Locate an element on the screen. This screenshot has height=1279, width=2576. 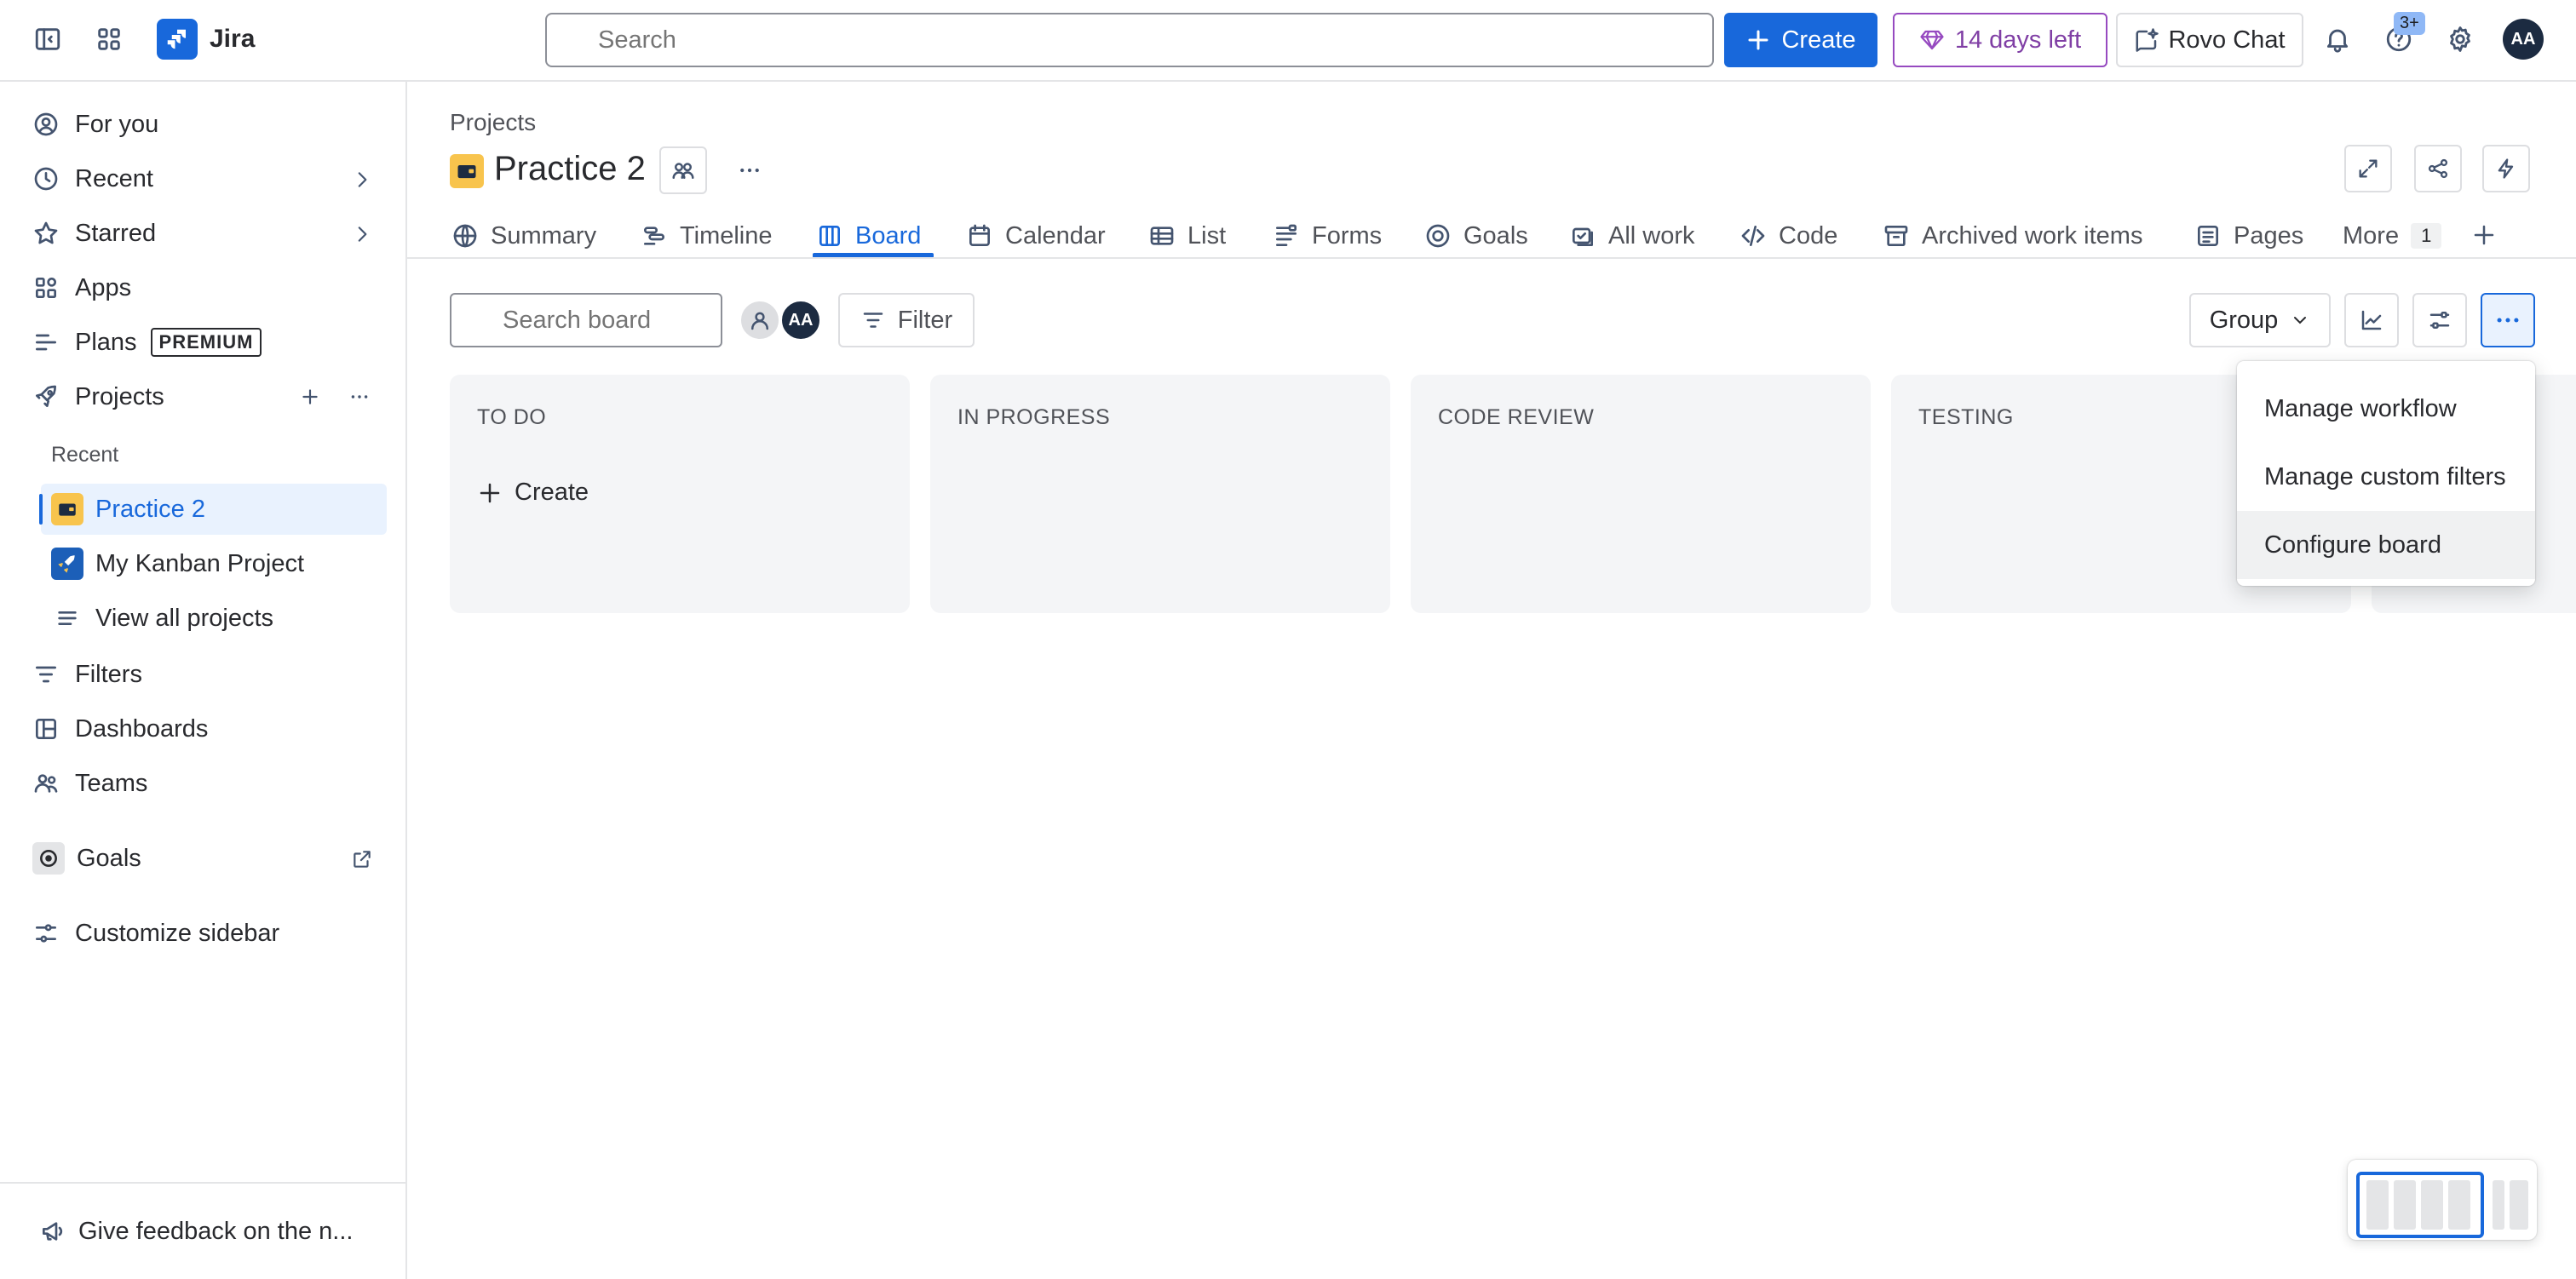
add-project-icon is located at coordinates (311, 397).